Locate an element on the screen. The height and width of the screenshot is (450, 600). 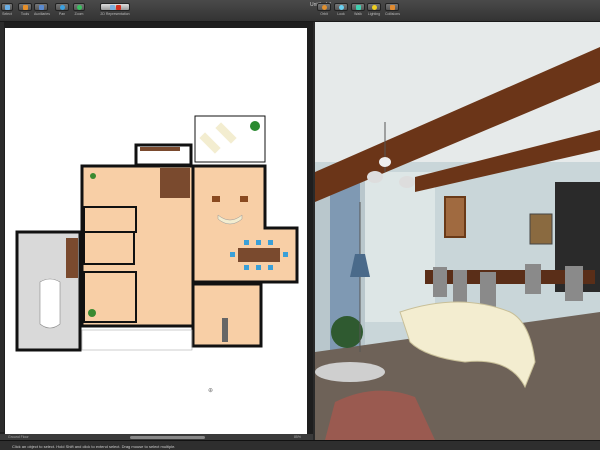
coffee-table is located at coordinates (350, 372).